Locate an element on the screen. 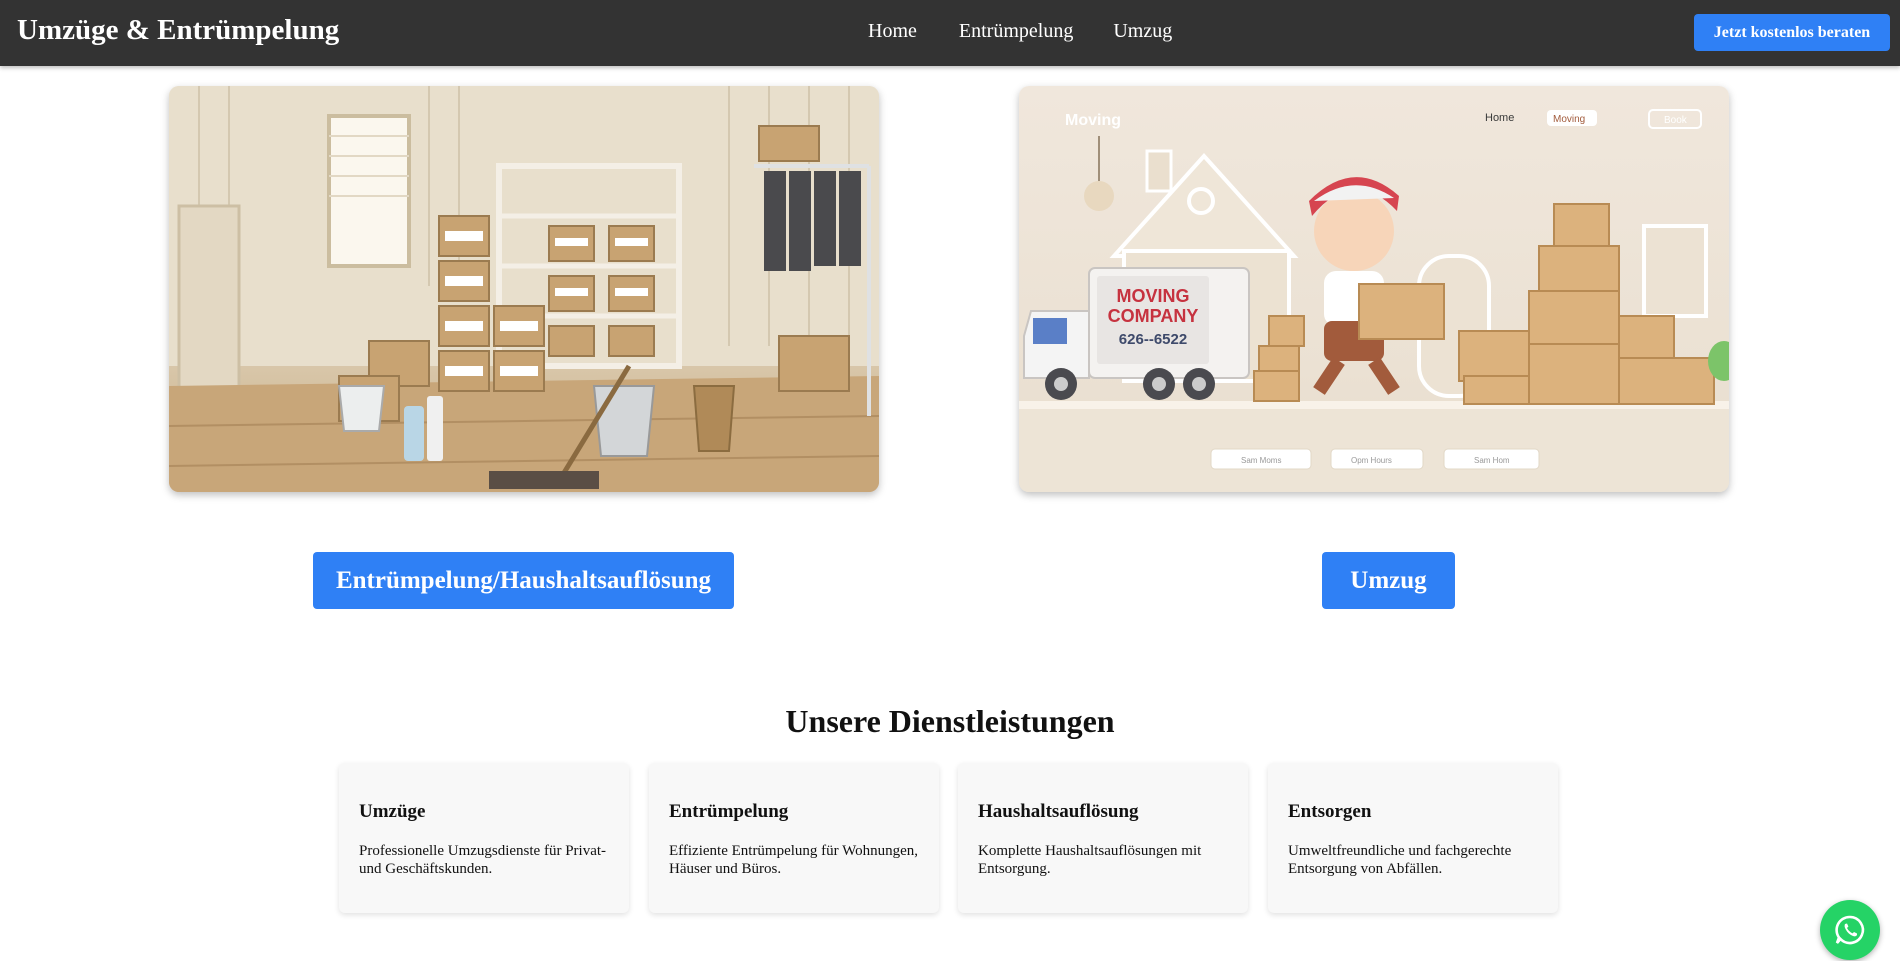 This screenshot has width=1900, height=961. mock-nav-home: Home is located at coordinates (1499, 118).